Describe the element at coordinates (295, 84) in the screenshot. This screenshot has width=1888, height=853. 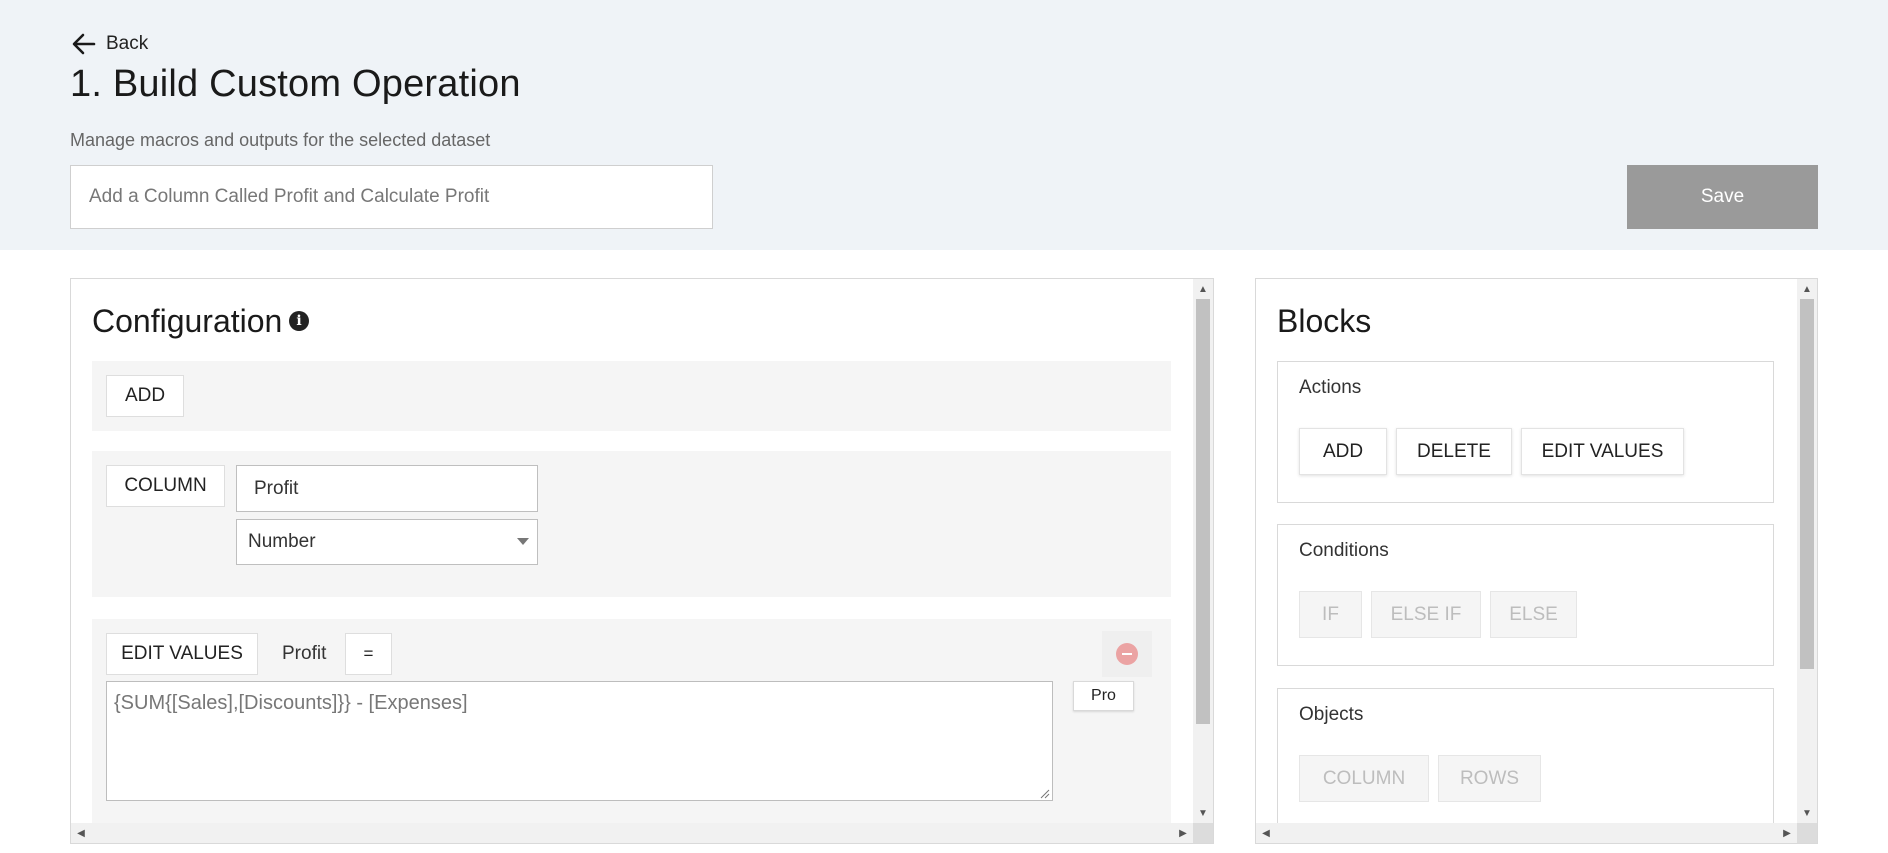
I see `page-title: 1. Build Custom Operation` at that location.